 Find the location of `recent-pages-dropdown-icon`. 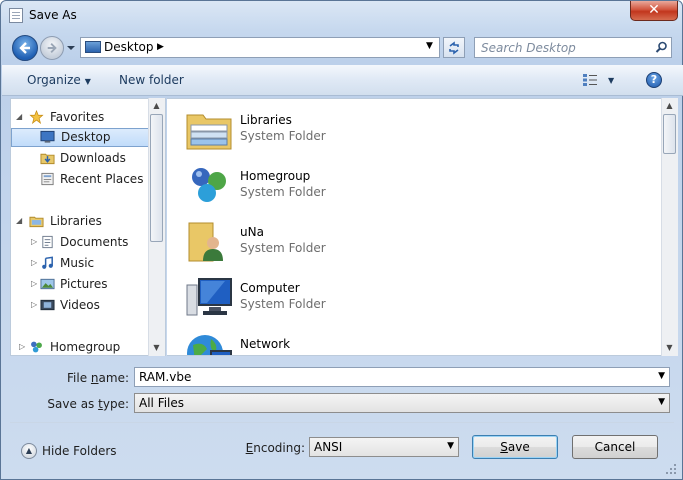

recent-pages-dropdown-icon is located at coordinates (71, 48).